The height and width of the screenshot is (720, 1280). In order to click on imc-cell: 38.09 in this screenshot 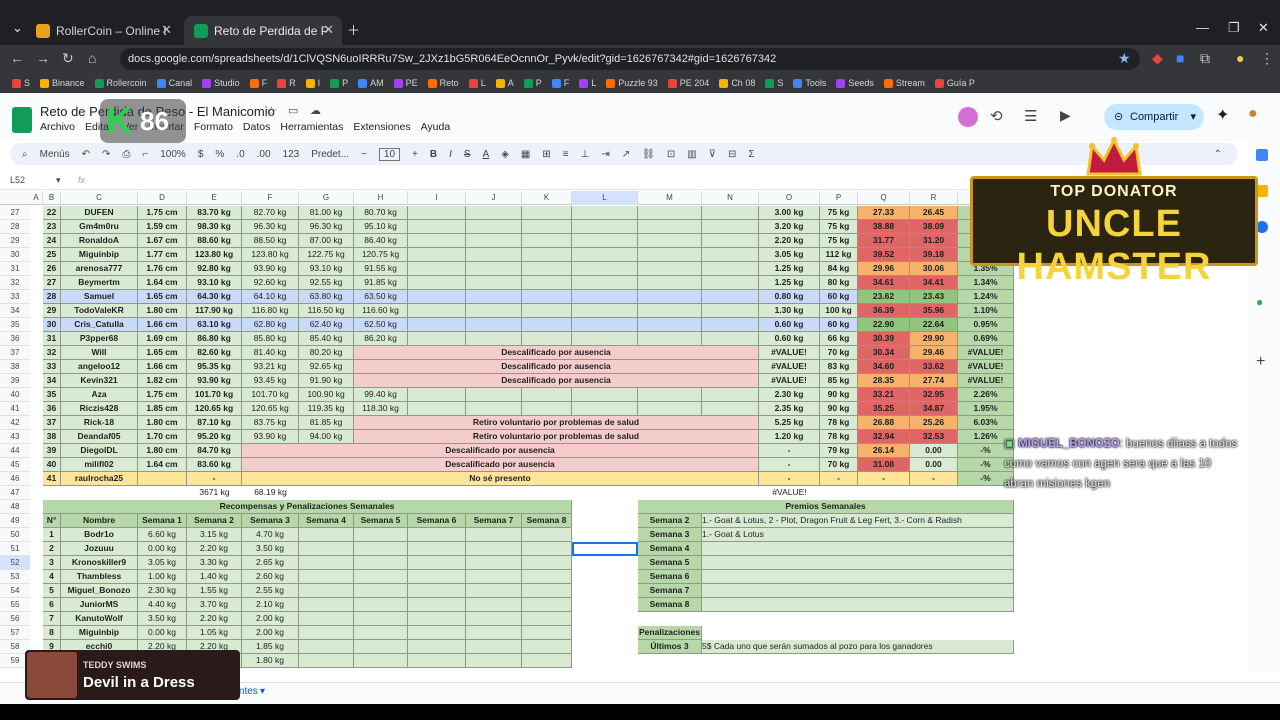, I will do `click(934, 227)`.